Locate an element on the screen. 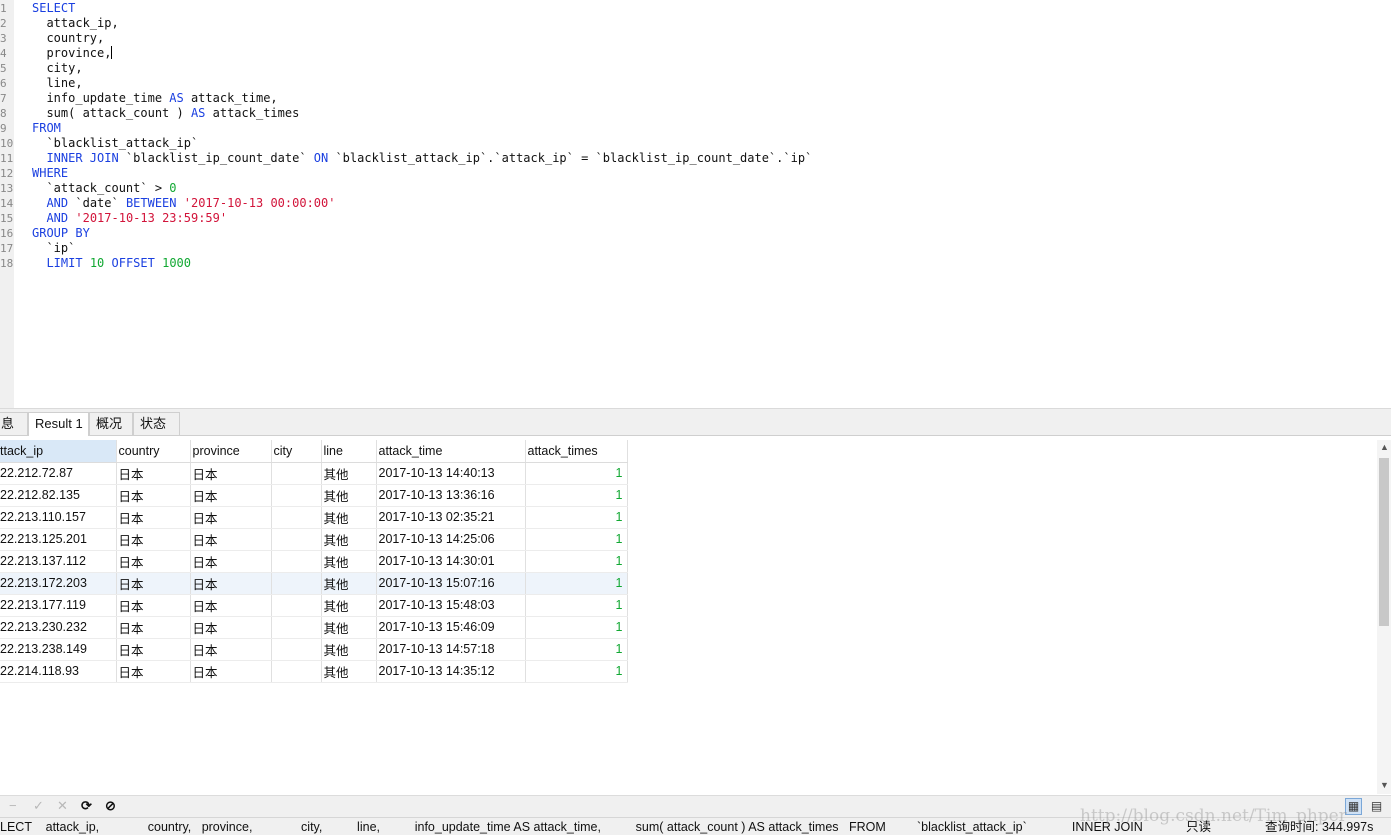 The image size is (1391, 835). column-header: city is located at coordinates (296, 451).